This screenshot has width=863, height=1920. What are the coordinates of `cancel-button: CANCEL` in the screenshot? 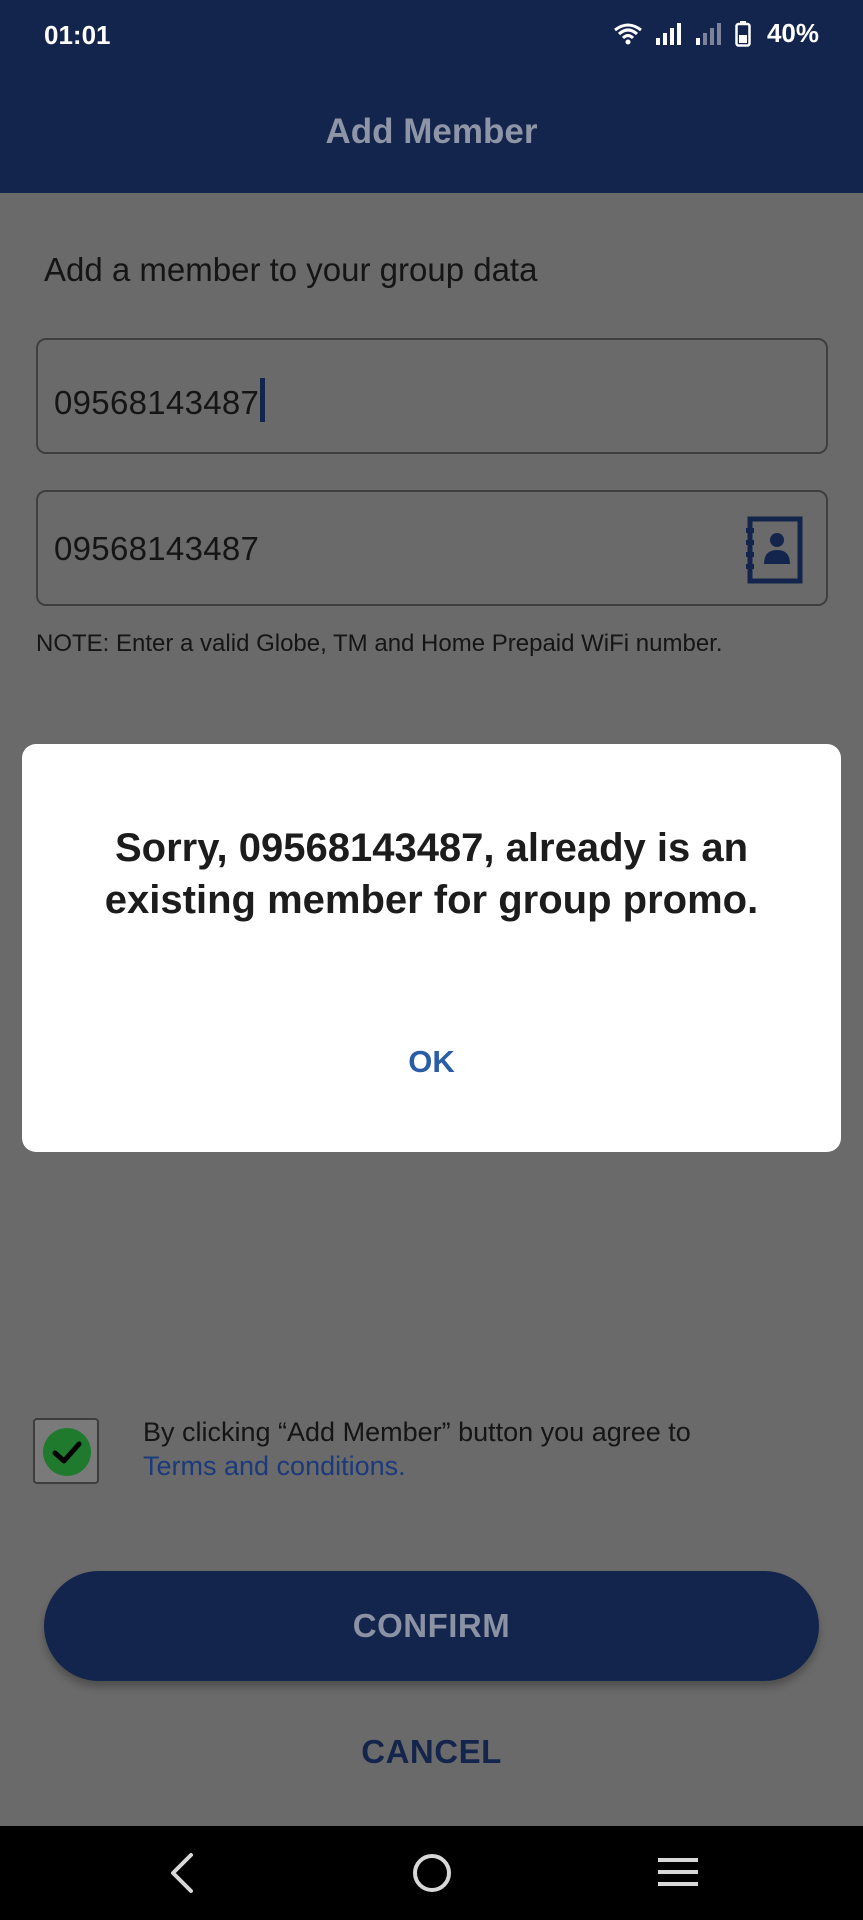 It's located at (431, 1752).